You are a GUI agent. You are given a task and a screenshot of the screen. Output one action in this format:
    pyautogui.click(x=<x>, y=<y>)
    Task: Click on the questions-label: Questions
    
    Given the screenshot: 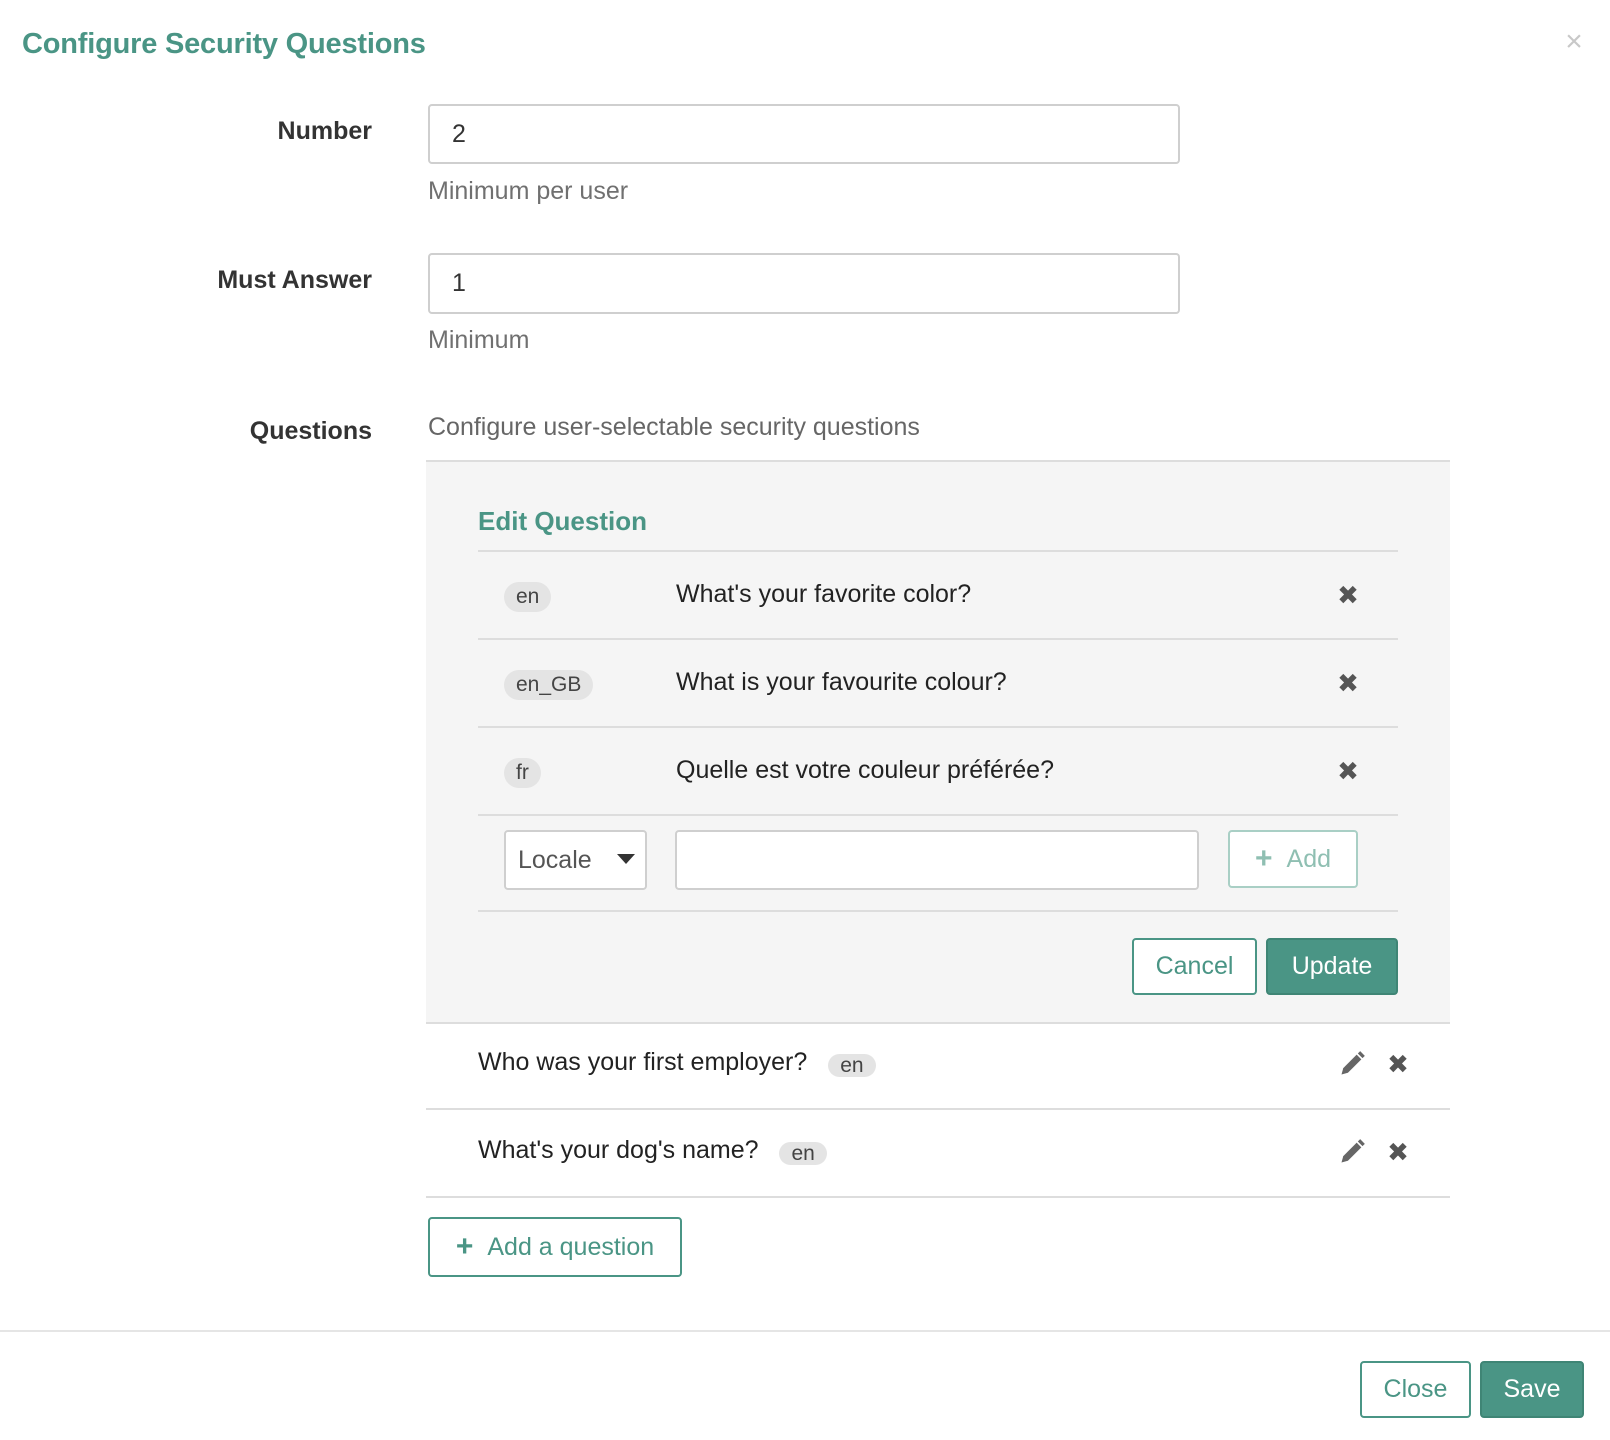 What is the action you would take?
    pyautogui.click(x=310, y=431)
    